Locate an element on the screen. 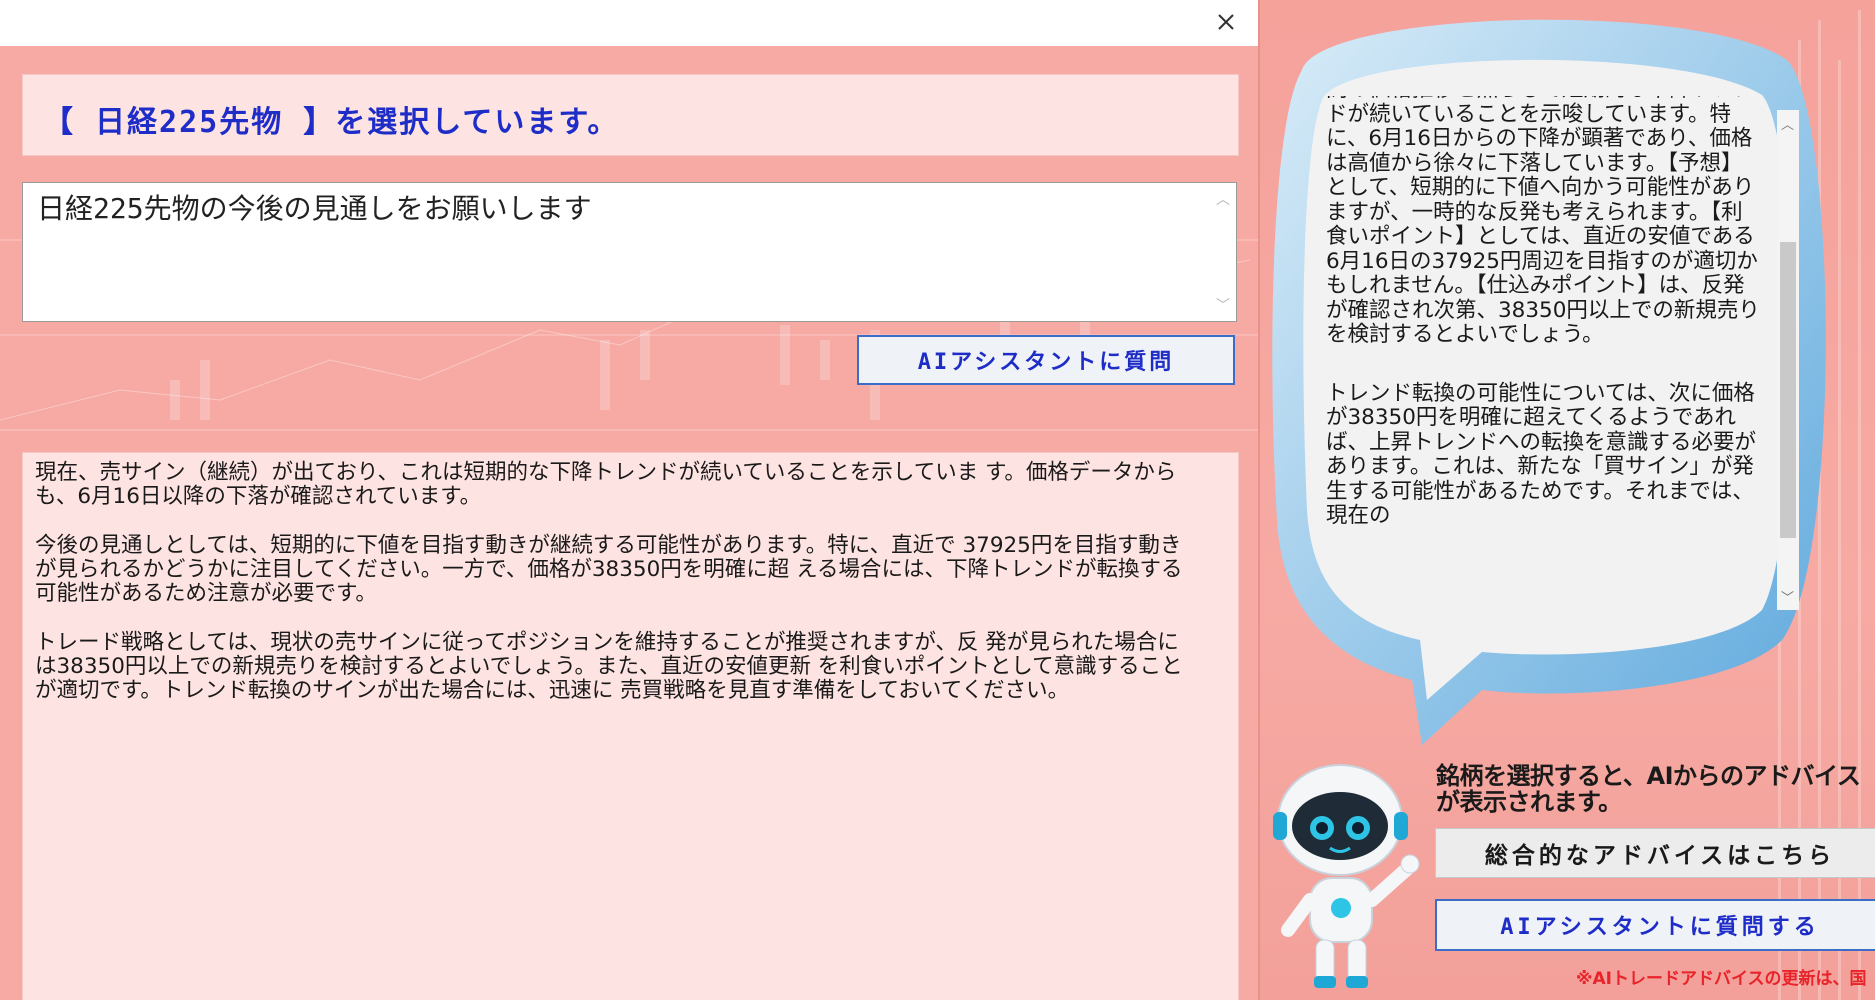 This screenshot has width=1875, height=1000. scrollbar-thumb is located at coordinates (1788, 390).